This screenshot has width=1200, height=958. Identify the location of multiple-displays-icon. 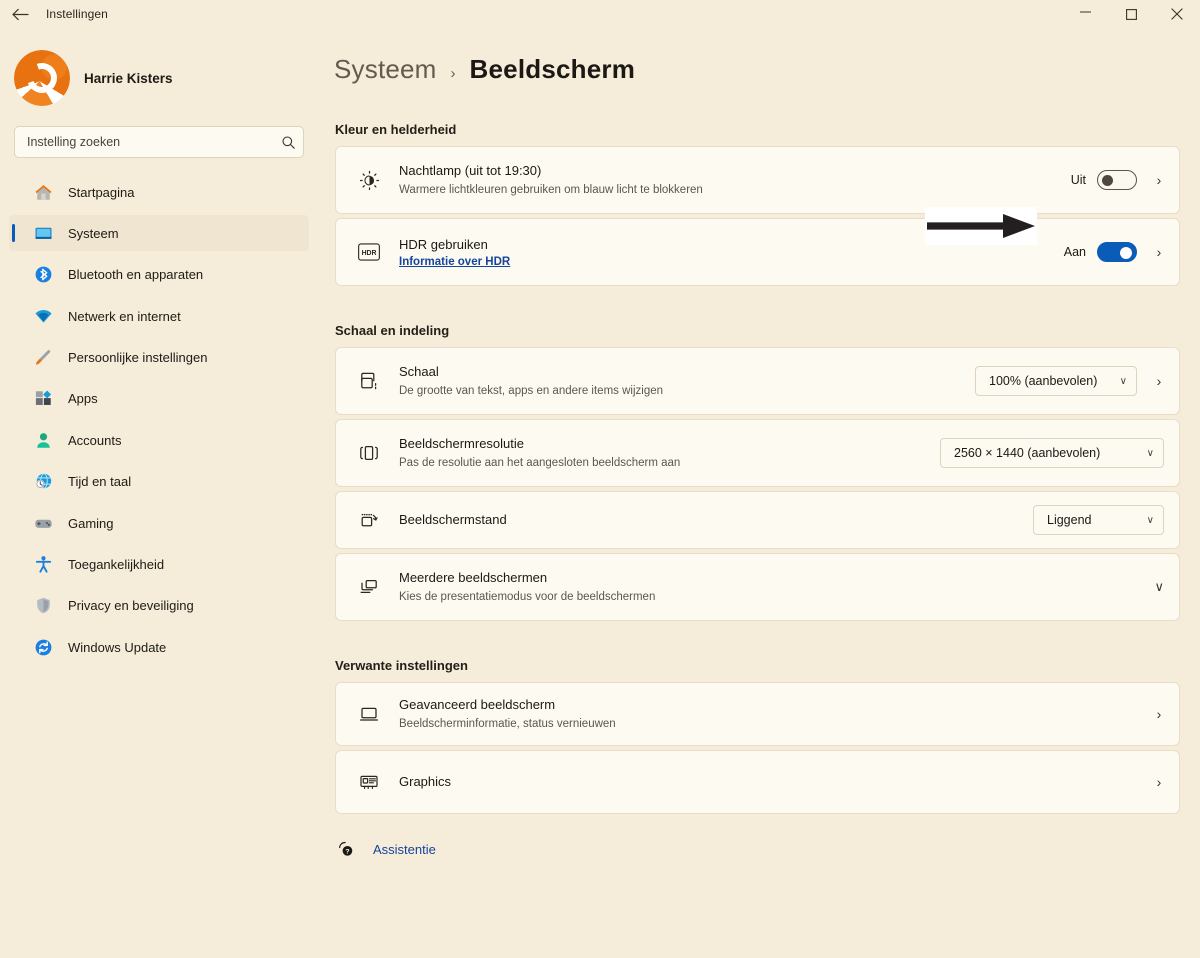
(369, 587).